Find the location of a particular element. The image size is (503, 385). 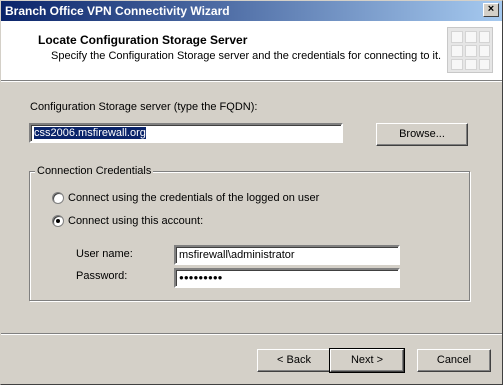

close-button: × is located at coordinates (491, 10).